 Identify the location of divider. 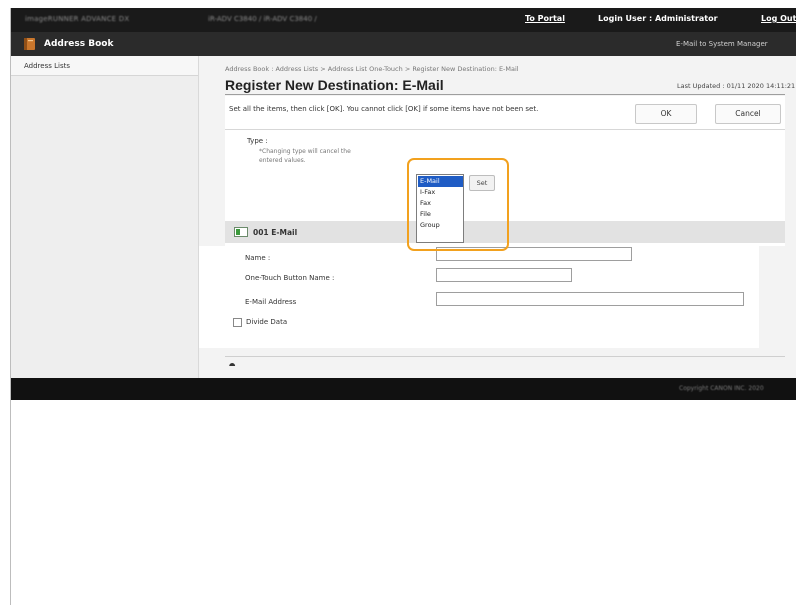
(505, 129).